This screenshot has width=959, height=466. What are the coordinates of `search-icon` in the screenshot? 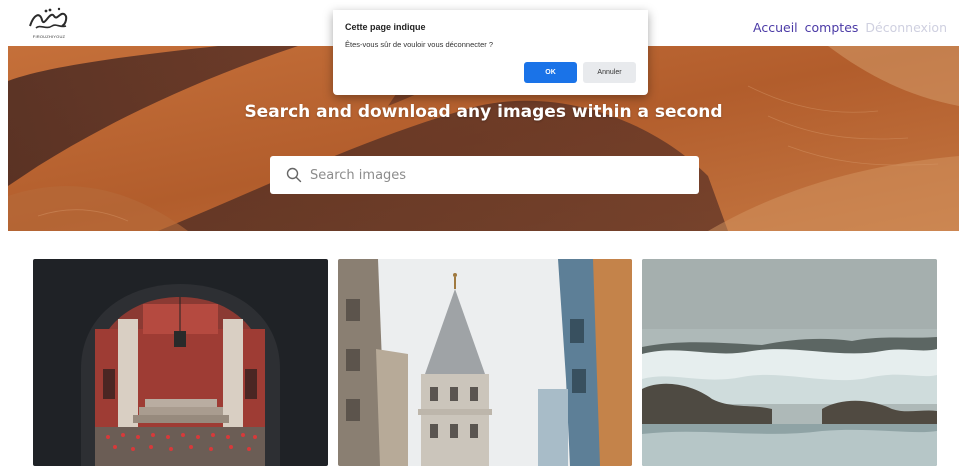 It's located at (294, 175).